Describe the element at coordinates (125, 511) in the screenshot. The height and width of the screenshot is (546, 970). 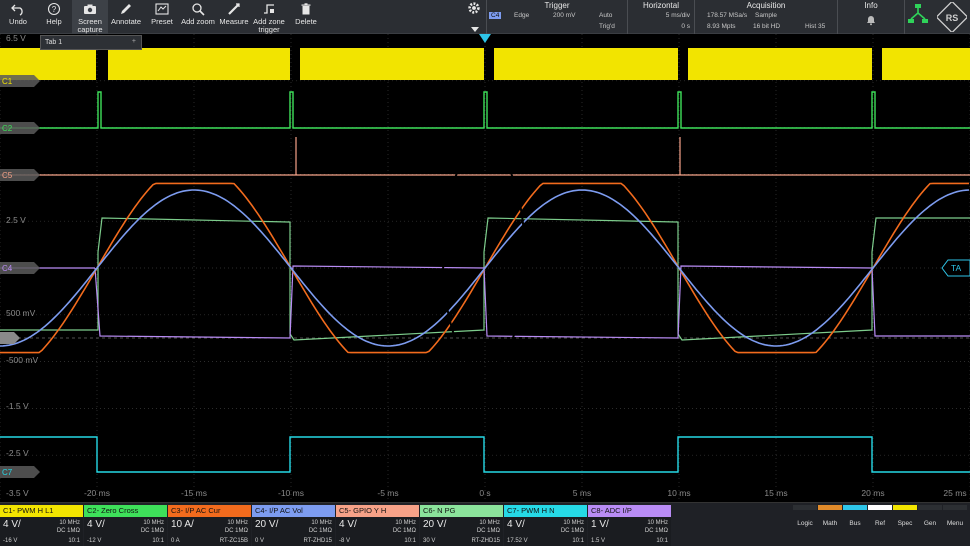
I see `channel-label: C2- Zero Cross` at that location.